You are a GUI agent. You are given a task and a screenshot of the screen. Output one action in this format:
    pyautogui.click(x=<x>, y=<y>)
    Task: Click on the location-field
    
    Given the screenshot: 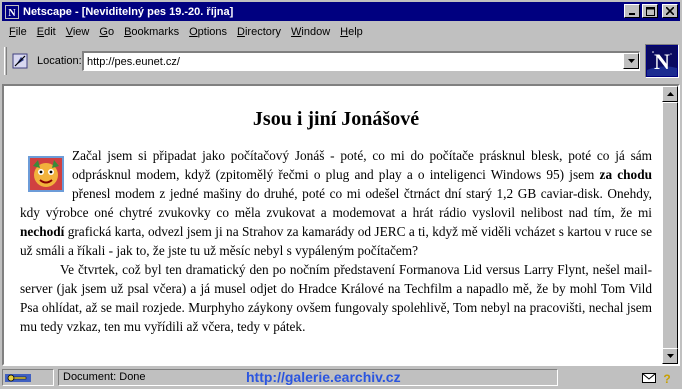 What is the action you would take?
    pyautogui.click(x=361, y=61)
    